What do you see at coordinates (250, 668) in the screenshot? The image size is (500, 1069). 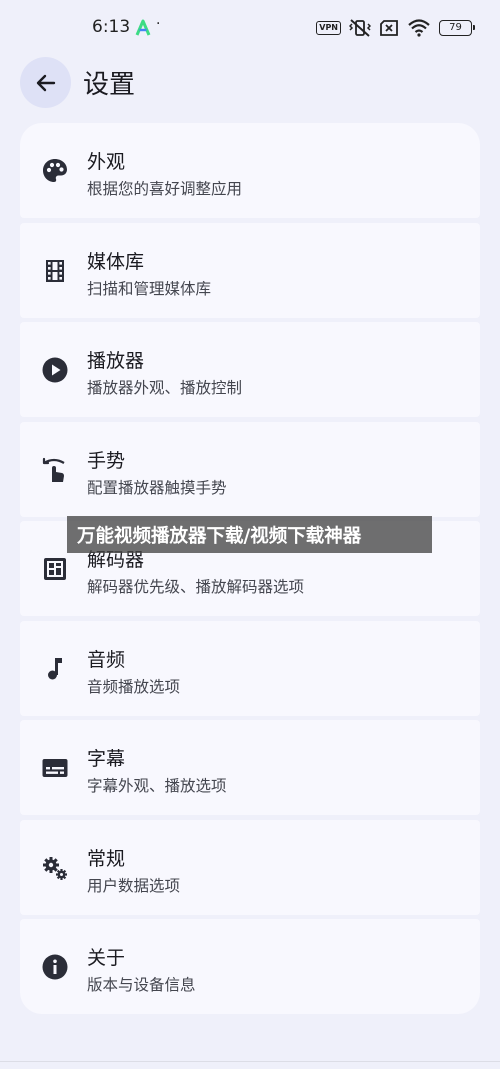 I see `settings-item-audio: 音频 音频播放选项` at bounding box center [250, 668].